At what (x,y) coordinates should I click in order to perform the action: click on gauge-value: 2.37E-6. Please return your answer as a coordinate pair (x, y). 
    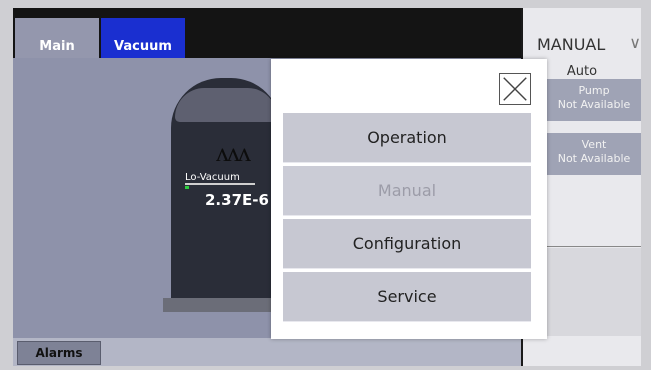
    Looking at the image, I should click on (237, 200).